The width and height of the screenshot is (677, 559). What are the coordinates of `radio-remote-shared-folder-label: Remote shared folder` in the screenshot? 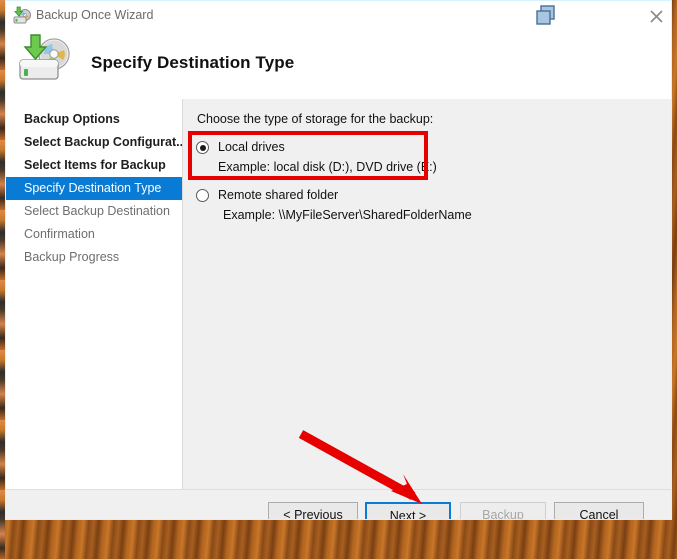 It's located at (278, 195).